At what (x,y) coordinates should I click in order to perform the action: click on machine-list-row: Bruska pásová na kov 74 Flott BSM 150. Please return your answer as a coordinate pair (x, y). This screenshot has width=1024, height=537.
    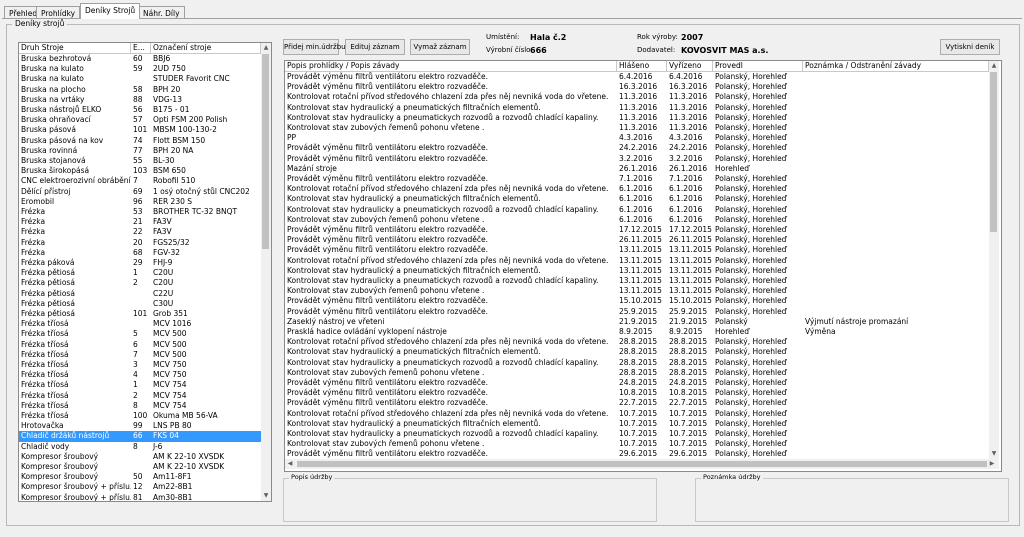
    Looking at the image, I should click on (140, 141).